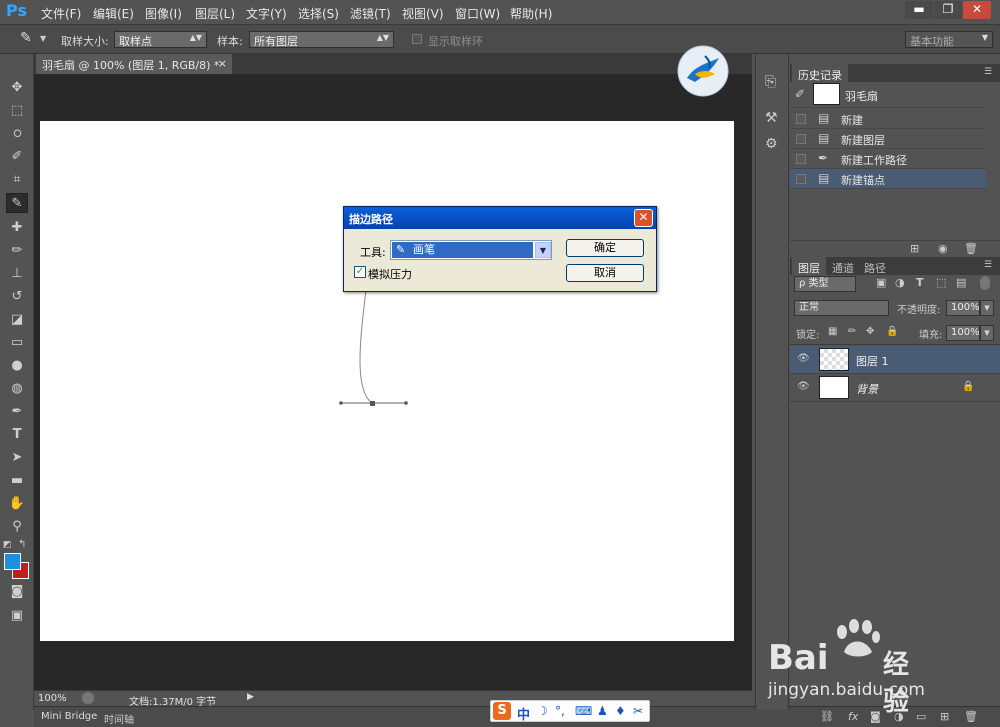 The height and width of the screenshot is (727, 1000). I want to click on brush-presets-icon: ⚒, so click(771, 118).